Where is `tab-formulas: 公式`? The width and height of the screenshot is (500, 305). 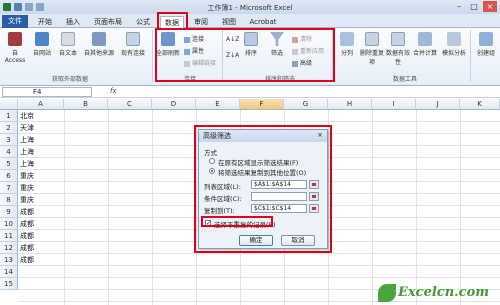
tab-formulas: 公式 is located at coordinates (143, 22).